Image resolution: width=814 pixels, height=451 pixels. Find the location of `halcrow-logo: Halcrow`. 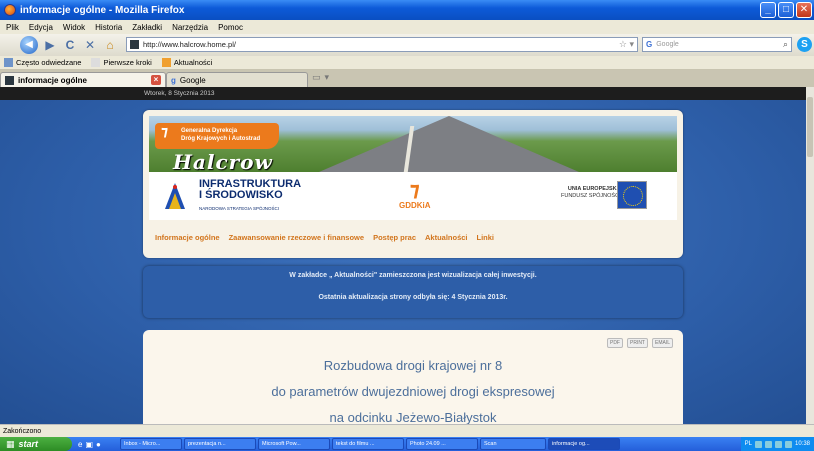

halcrow-logo: Halcrow is located at coordinates (223, 161).